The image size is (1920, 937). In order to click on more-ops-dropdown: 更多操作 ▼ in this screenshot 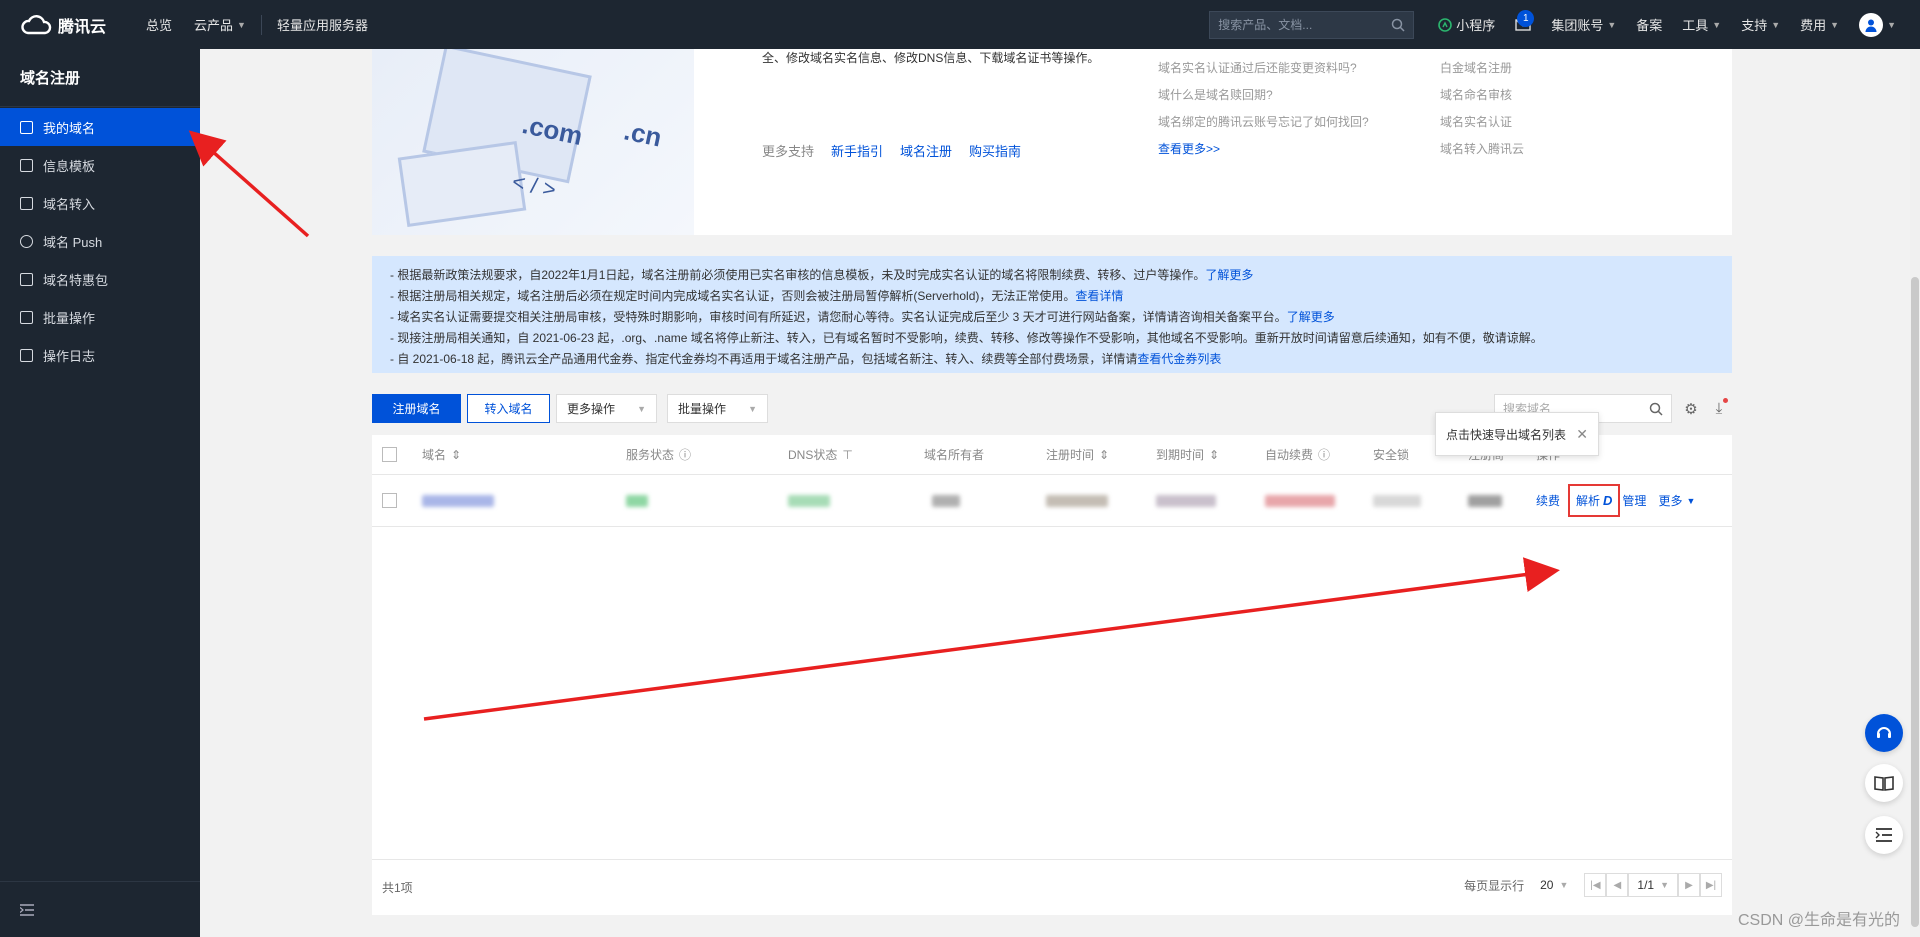, I will do `click(606, 408)`.